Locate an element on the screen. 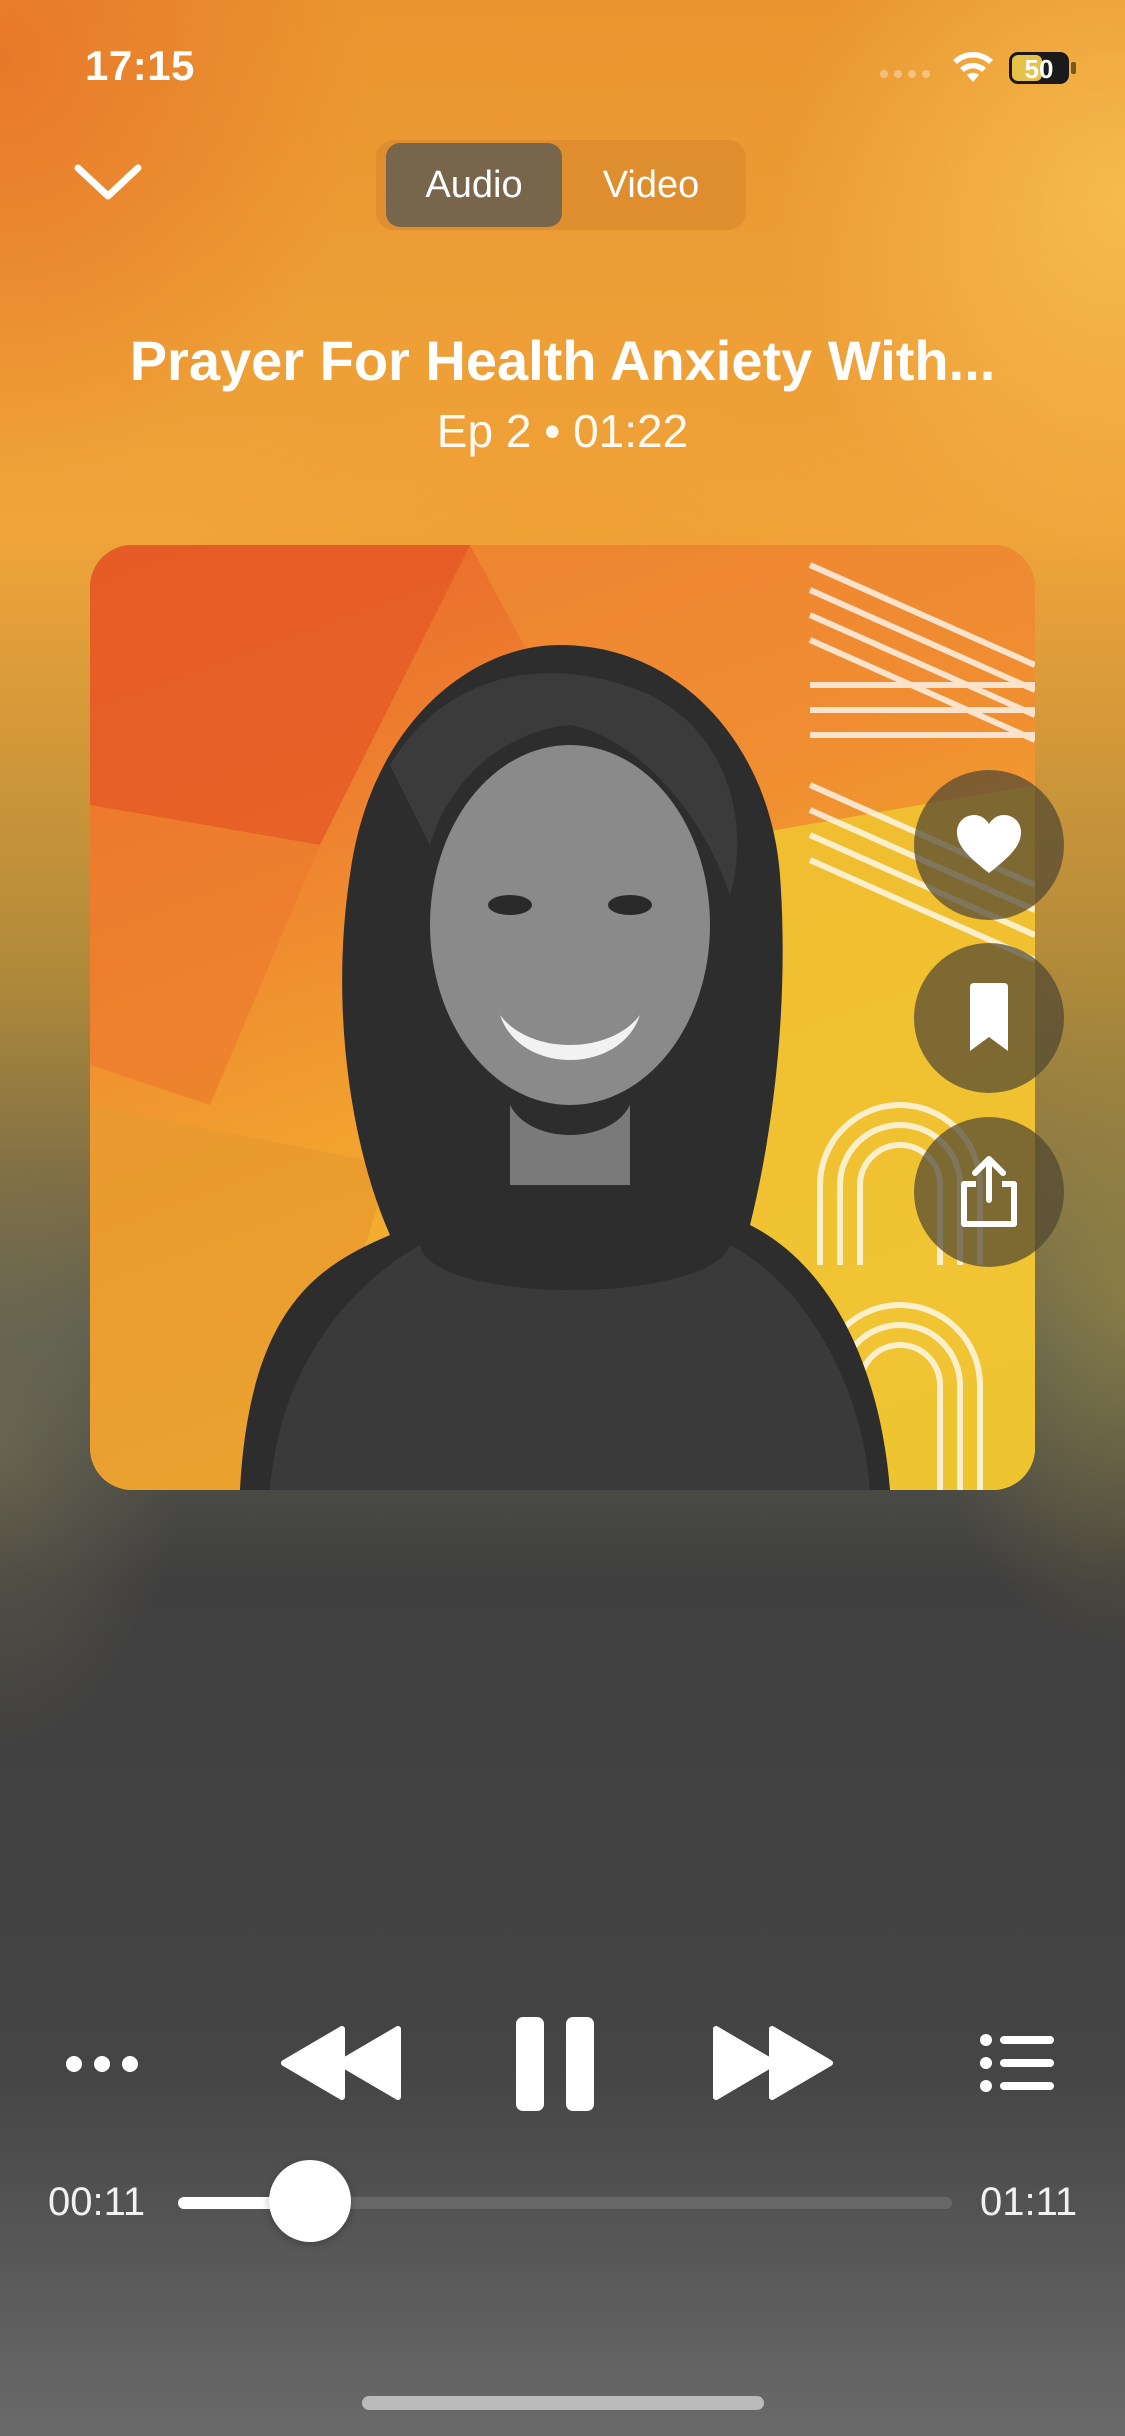 The height and width of the screenshot is (2436, 1125). fast-forward-icon is located at coordinates (773, 2063).